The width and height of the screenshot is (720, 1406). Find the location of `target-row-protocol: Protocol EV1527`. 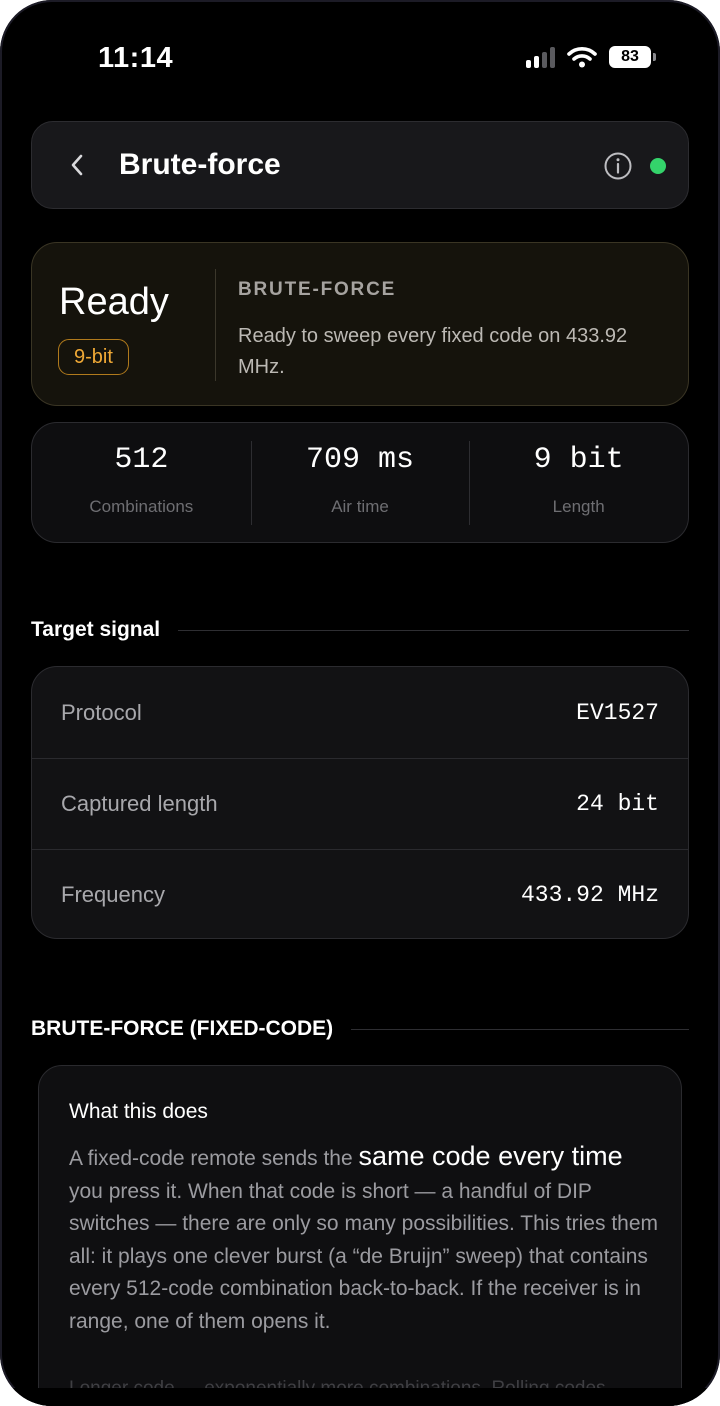

target-row-protocol: Protocol EV1527 is located at coordinates (360, 712).